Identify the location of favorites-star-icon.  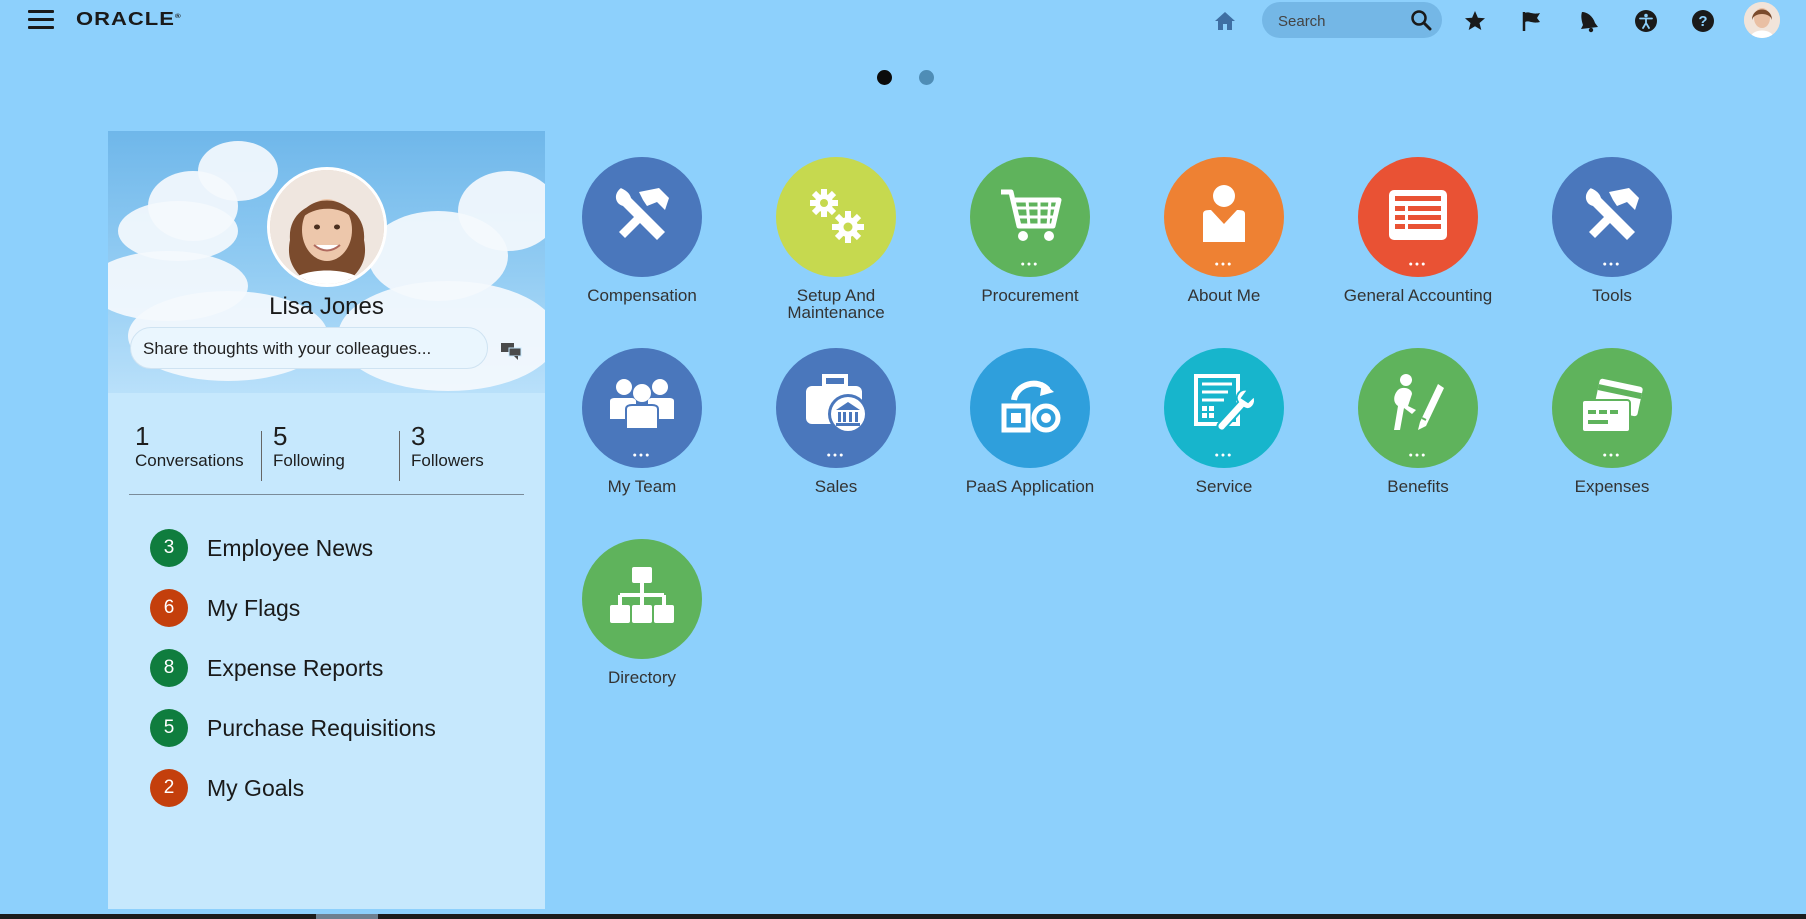
(1475, 21).